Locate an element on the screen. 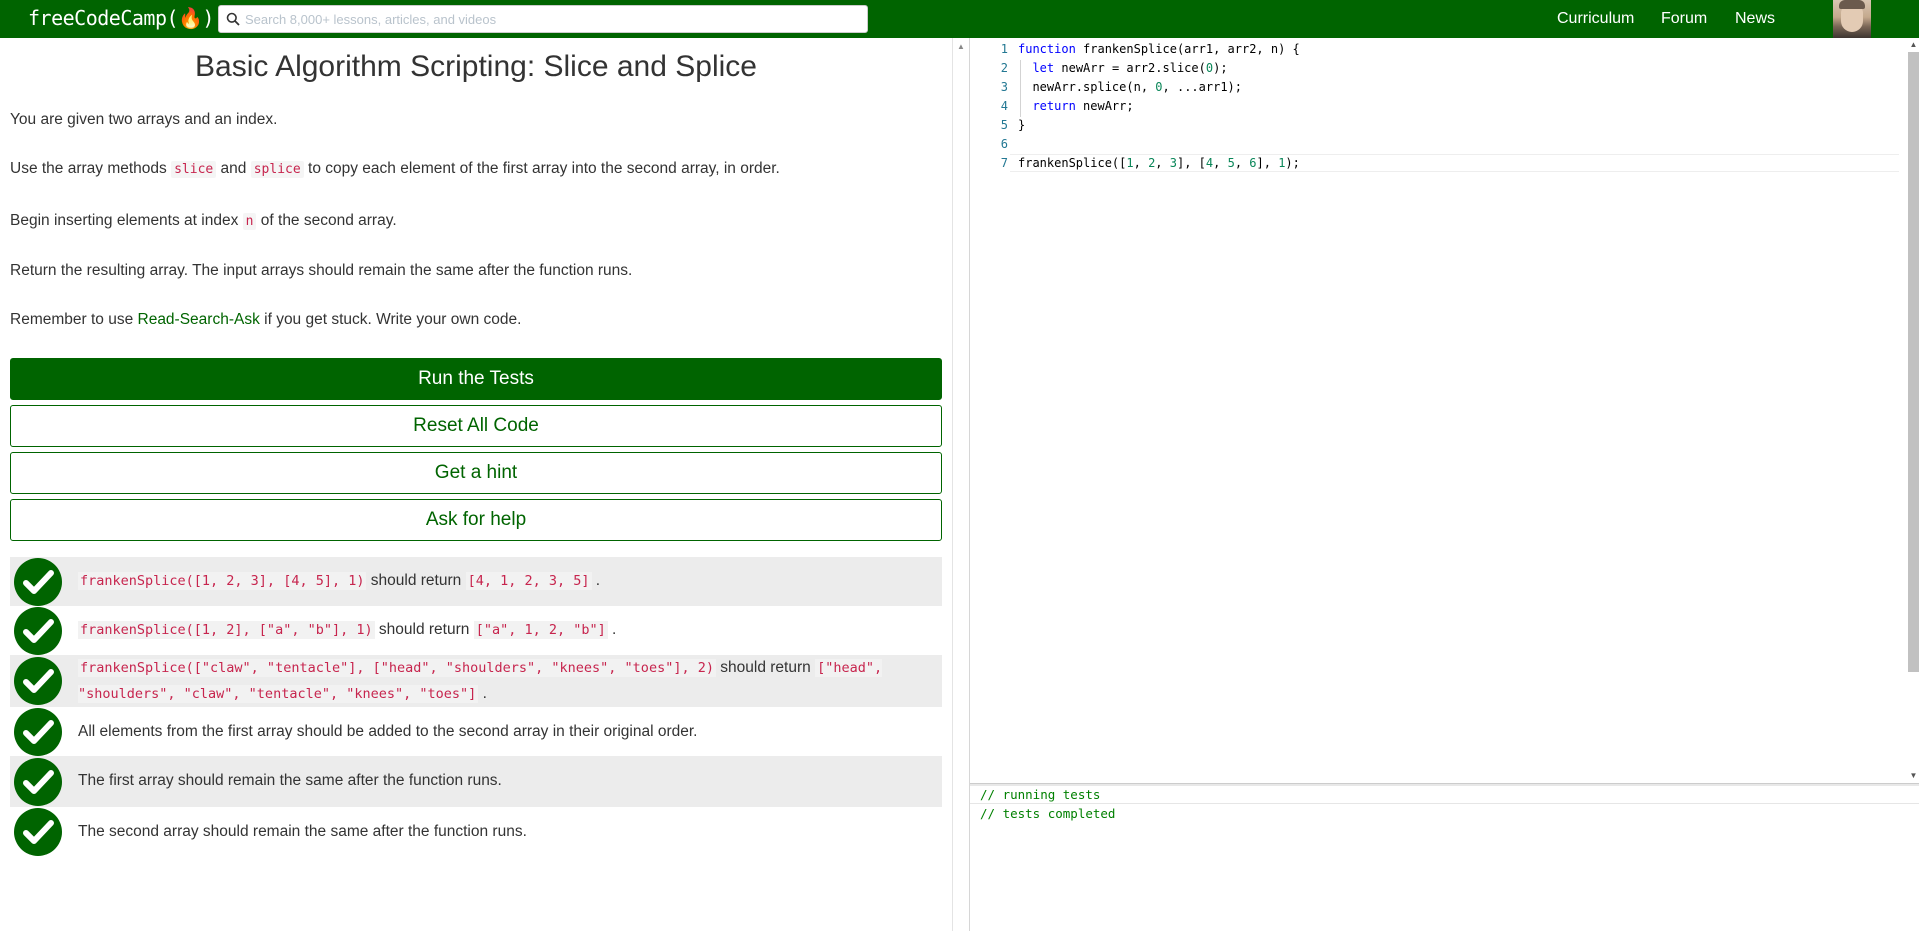 The width and height of the screenshot is (1919, 931). code-token: } is located at coordinates (1022, 125).